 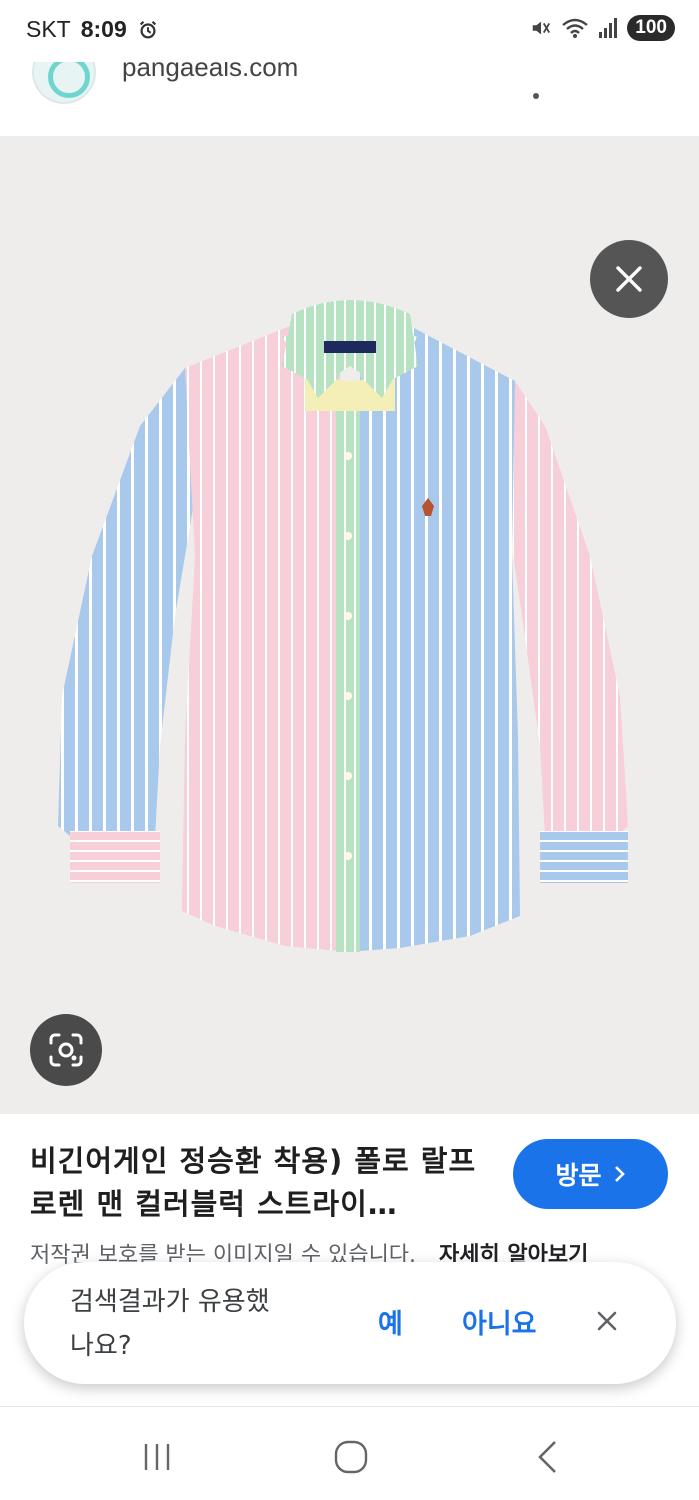 I want to click on status-left: SKT 8:09, so click(x=92, y=29).